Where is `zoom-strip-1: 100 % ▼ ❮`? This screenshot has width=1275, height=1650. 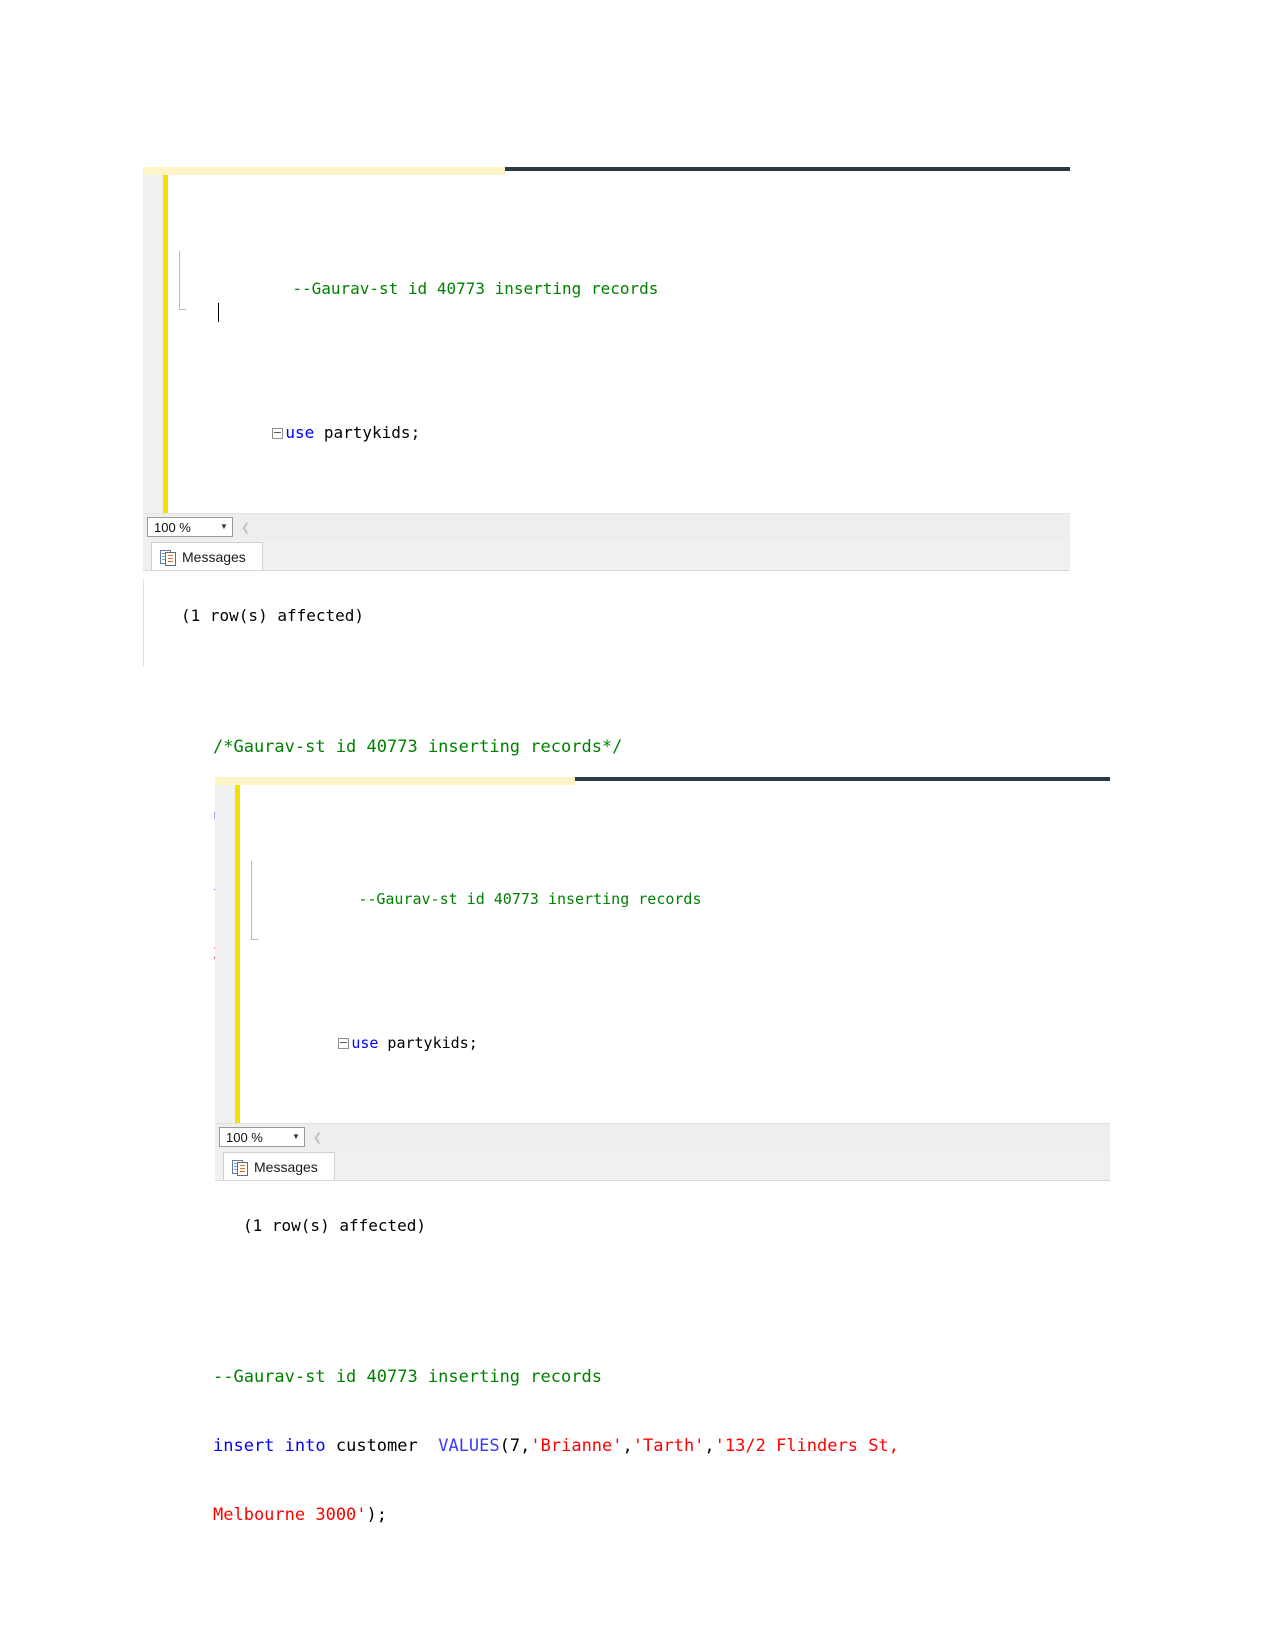
zoom-strip-1: 100 % ▼ ❮ is located at coordinates (606, 526).